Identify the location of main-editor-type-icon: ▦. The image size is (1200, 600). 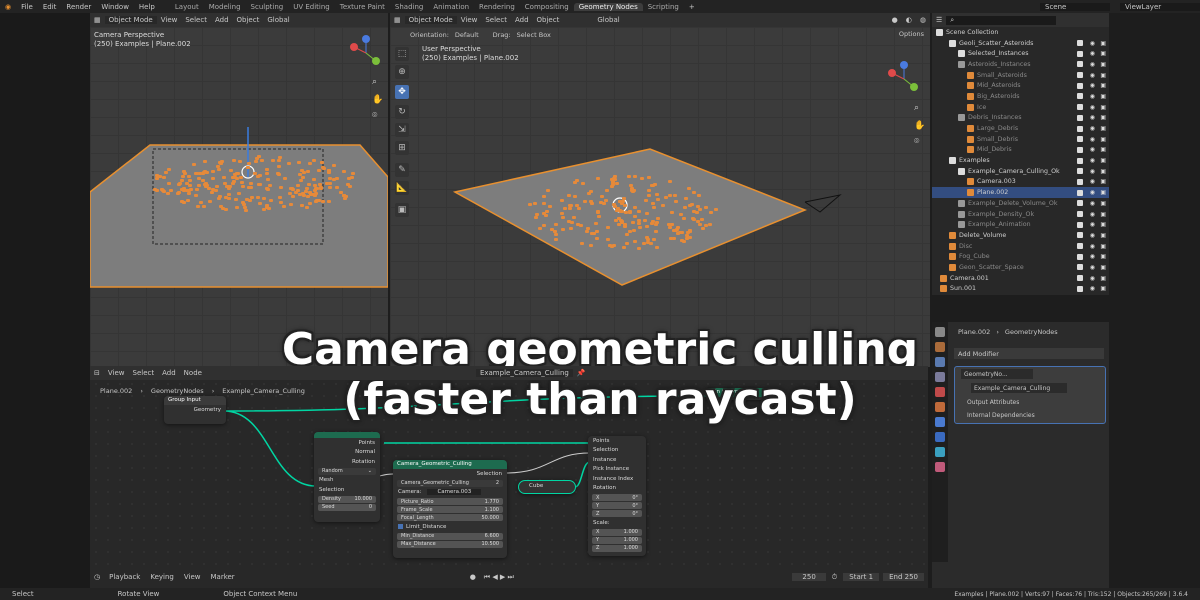
(397, 20).